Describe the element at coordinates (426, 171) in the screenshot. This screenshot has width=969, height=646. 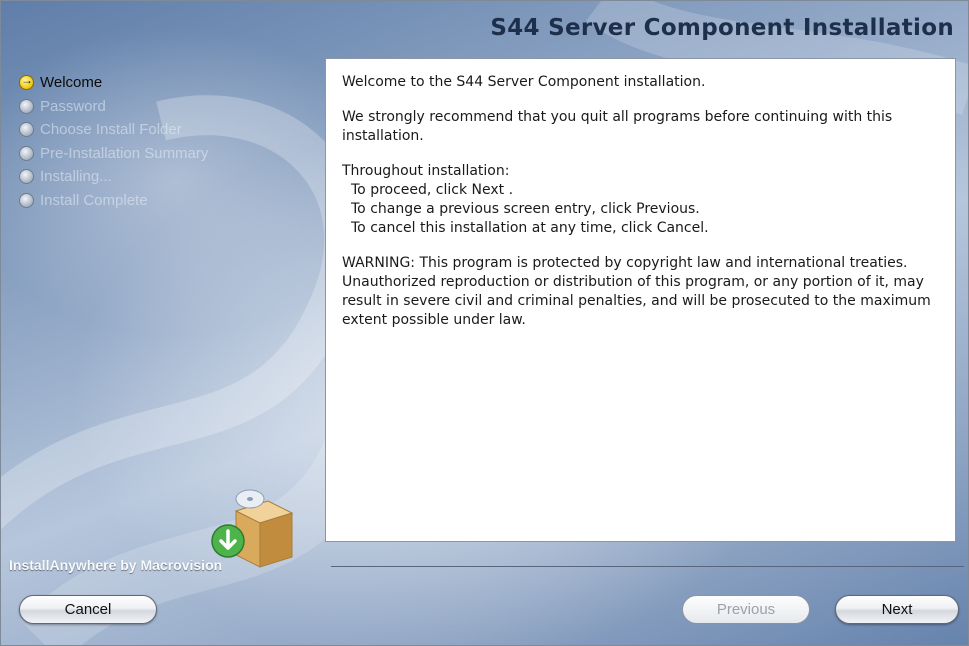
I see `throughout-heading: Throughout installation:` at that location.